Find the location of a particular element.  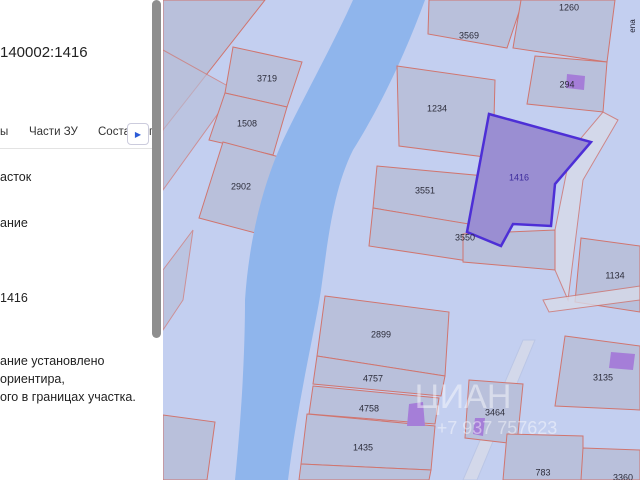

tab-parcel-parts: Части ЗУ is located at coordinates (53, 132).